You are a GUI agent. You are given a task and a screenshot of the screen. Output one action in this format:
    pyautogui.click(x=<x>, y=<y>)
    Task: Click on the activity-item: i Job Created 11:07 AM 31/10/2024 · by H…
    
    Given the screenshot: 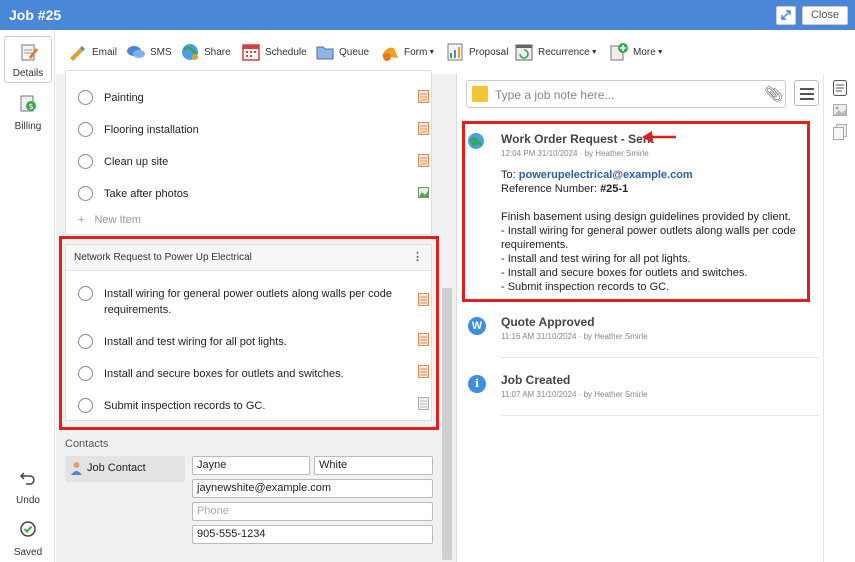 What is the action you would take?
    pyautogui.click(x=642, y=394)
    